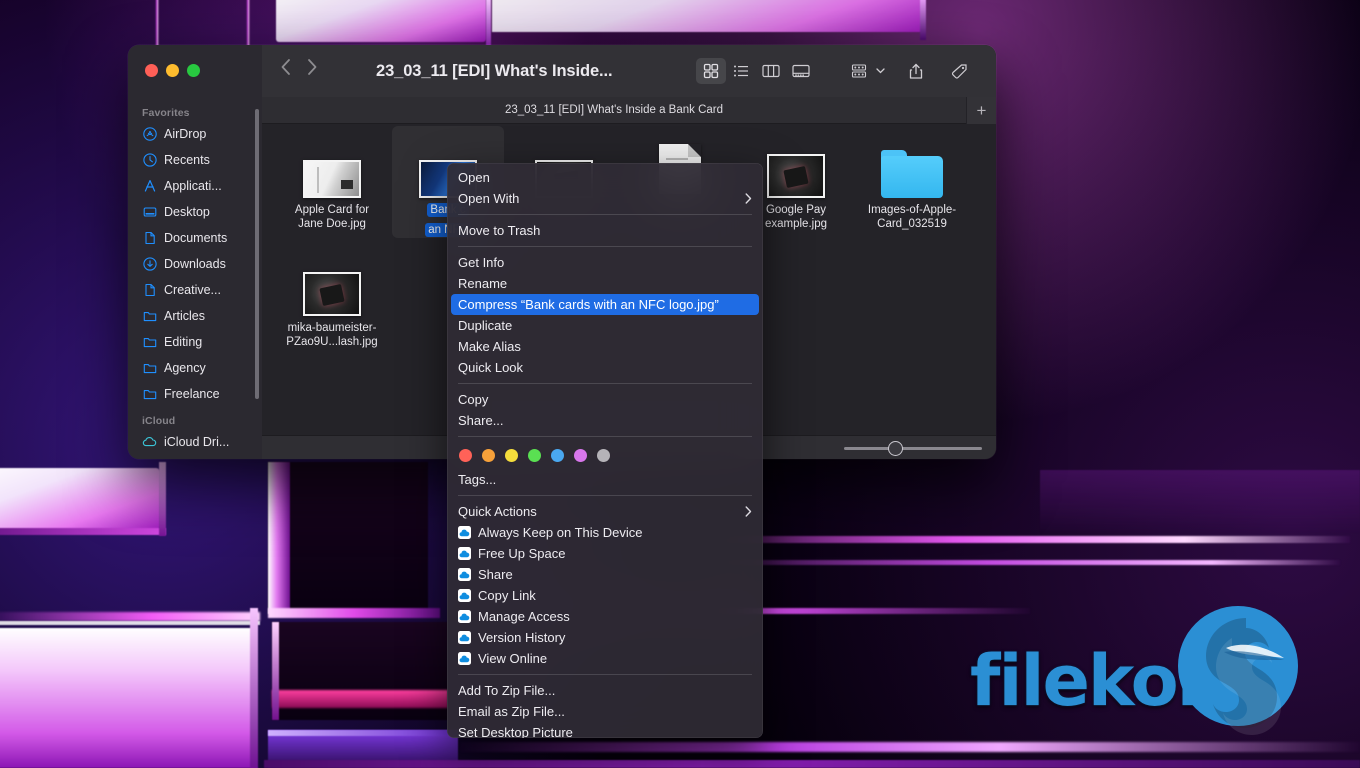 The height and width of the screenshot is (768, 1360). Describe the element at coordinates (605, 616) in the screenshot. I see `menu-item-manage-access: Manage Access` at that location.